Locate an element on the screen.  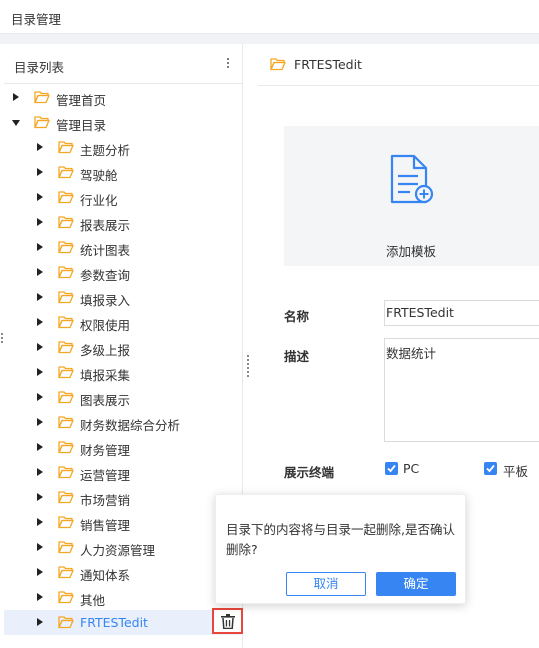
tree-node-label: 行业化 is located at coordinates (99, 200).